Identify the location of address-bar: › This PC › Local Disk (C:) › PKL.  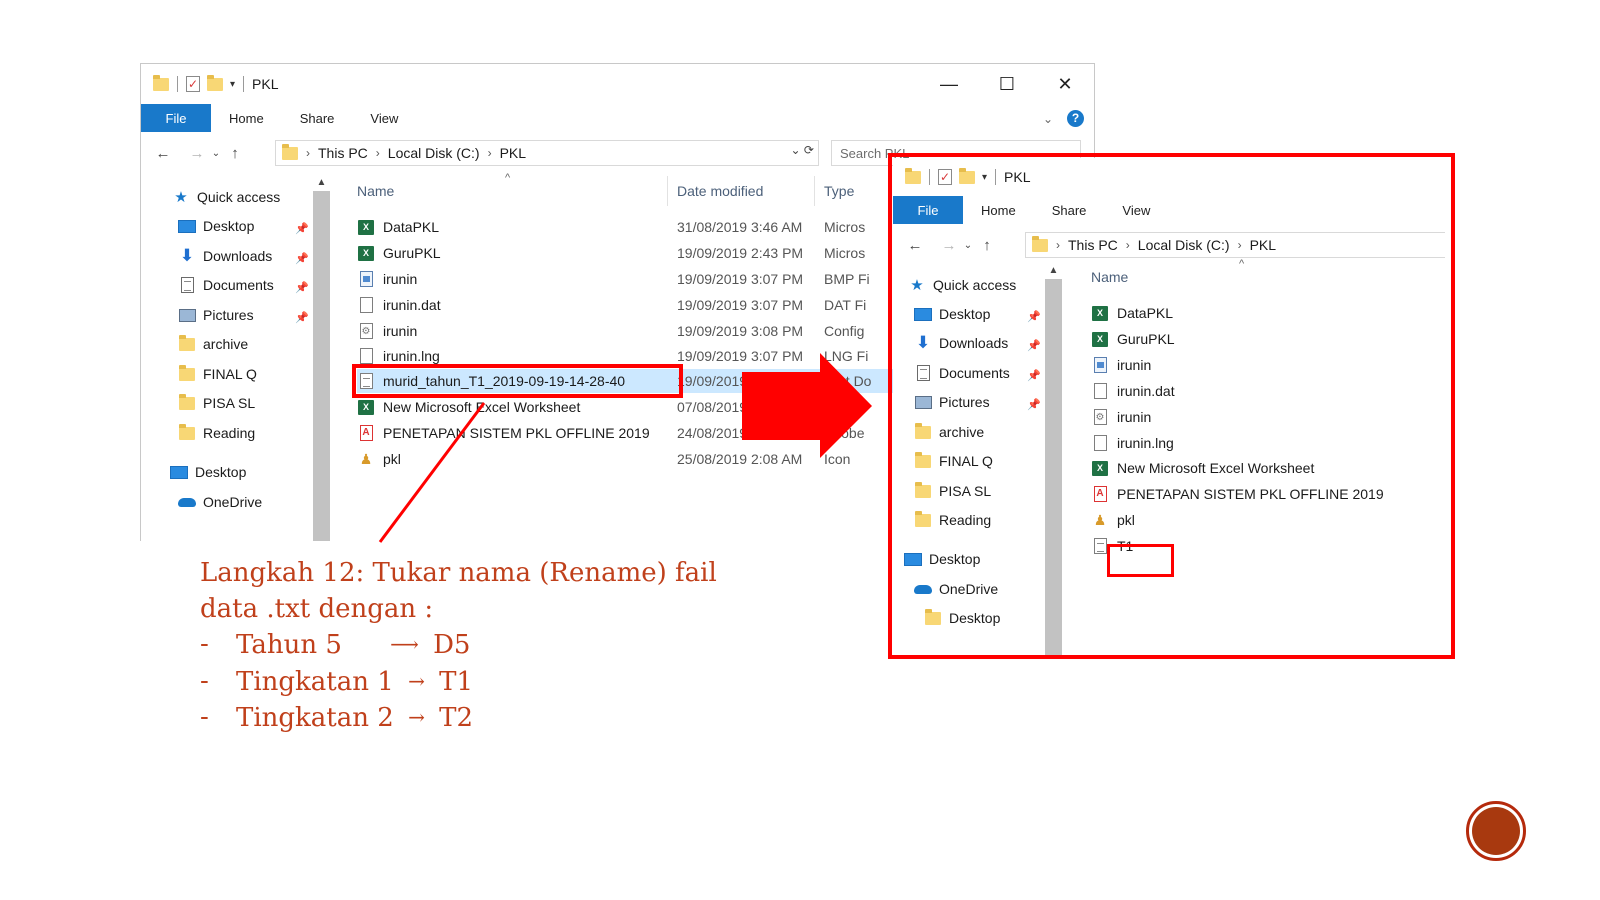
(1235, 245).